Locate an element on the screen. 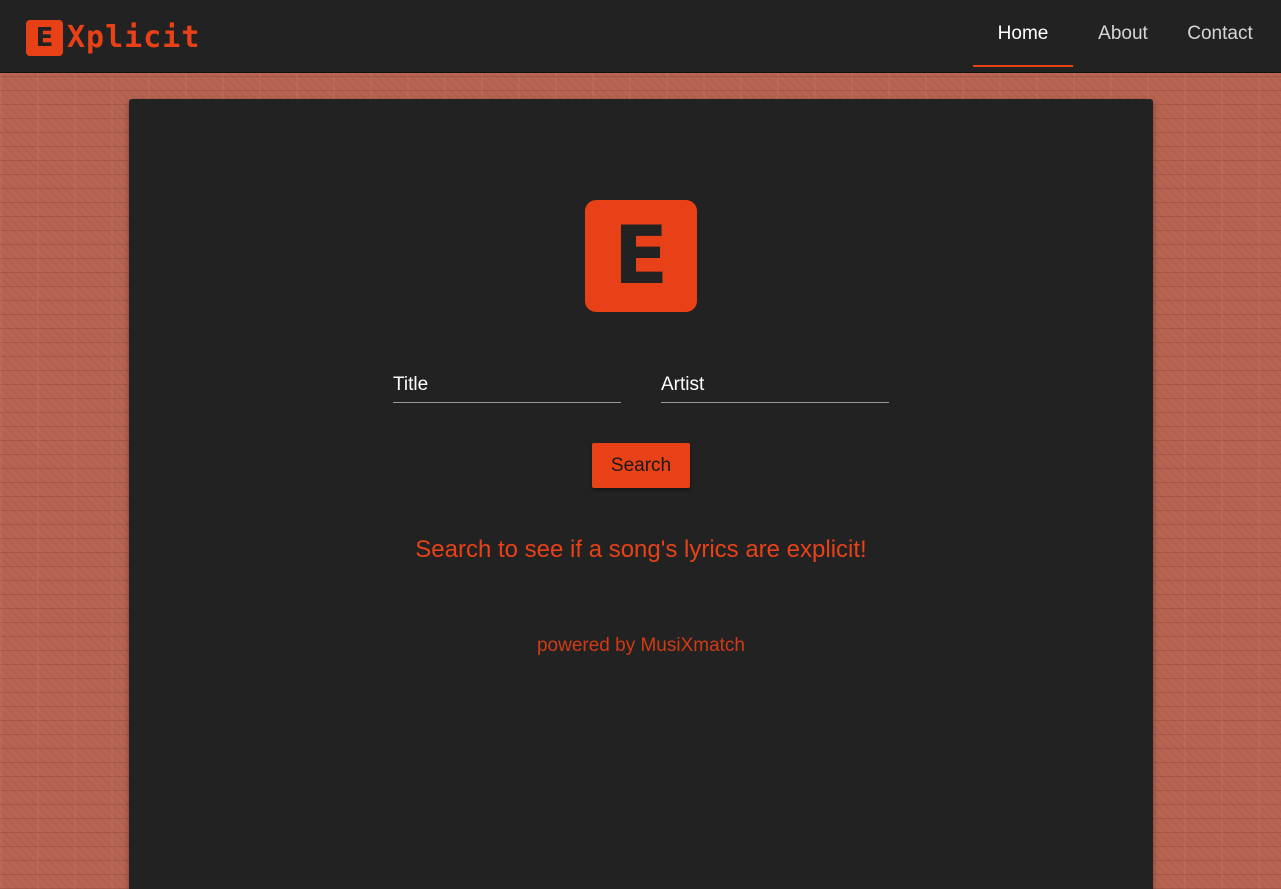 This screenshot has width=1281, height=889. brand-logo-icon: E is located at coordinates (44, 38).